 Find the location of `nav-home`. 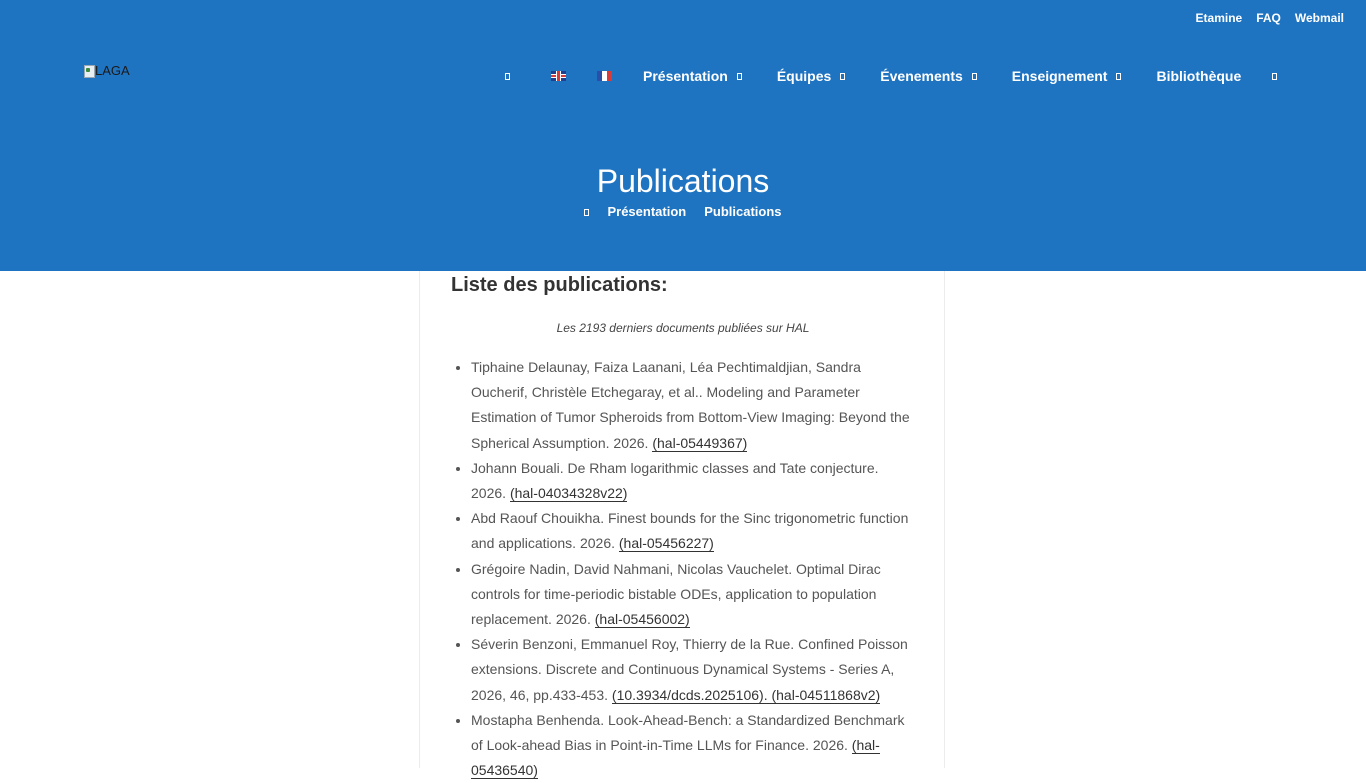

nav-home is located at coordinates (507, 76).